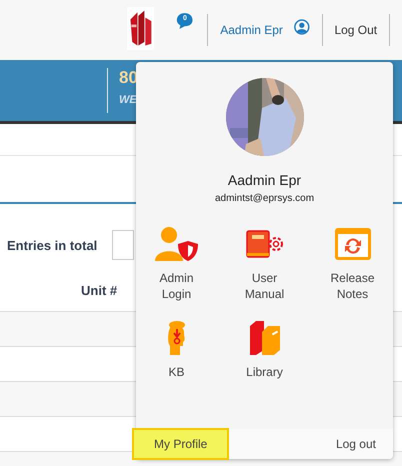 The width and height of the screenshot is (402, 466). I want to click on log-out-link: Log Out, so click(356, 30).